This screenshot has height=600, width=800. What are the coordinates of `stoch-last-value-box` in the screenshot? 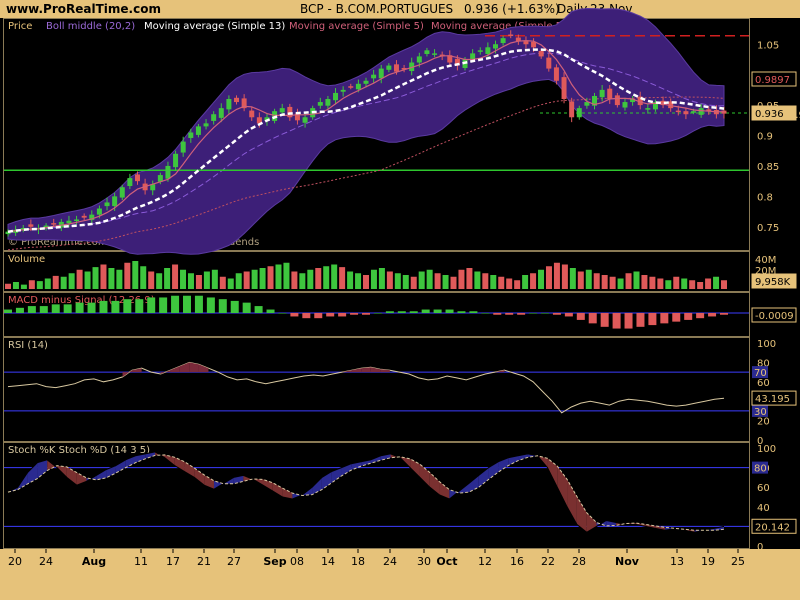 It's located at (774, 526).